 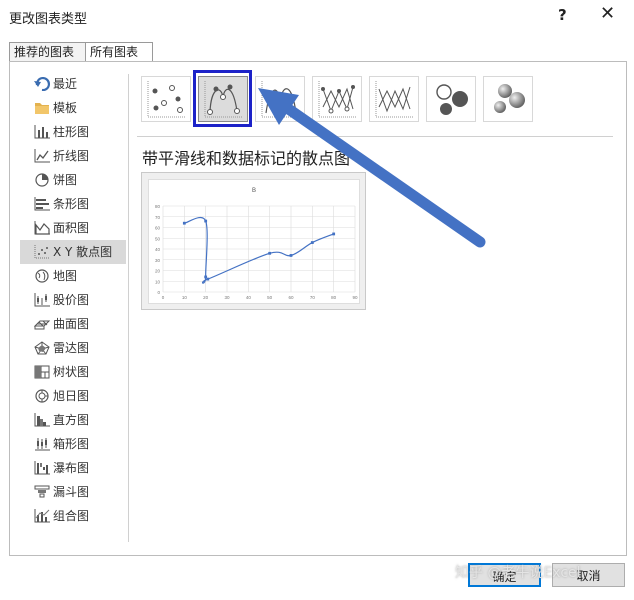 I want to click on sidebar-item-box-whisker: 箱形图, so click(x=73, y=444).